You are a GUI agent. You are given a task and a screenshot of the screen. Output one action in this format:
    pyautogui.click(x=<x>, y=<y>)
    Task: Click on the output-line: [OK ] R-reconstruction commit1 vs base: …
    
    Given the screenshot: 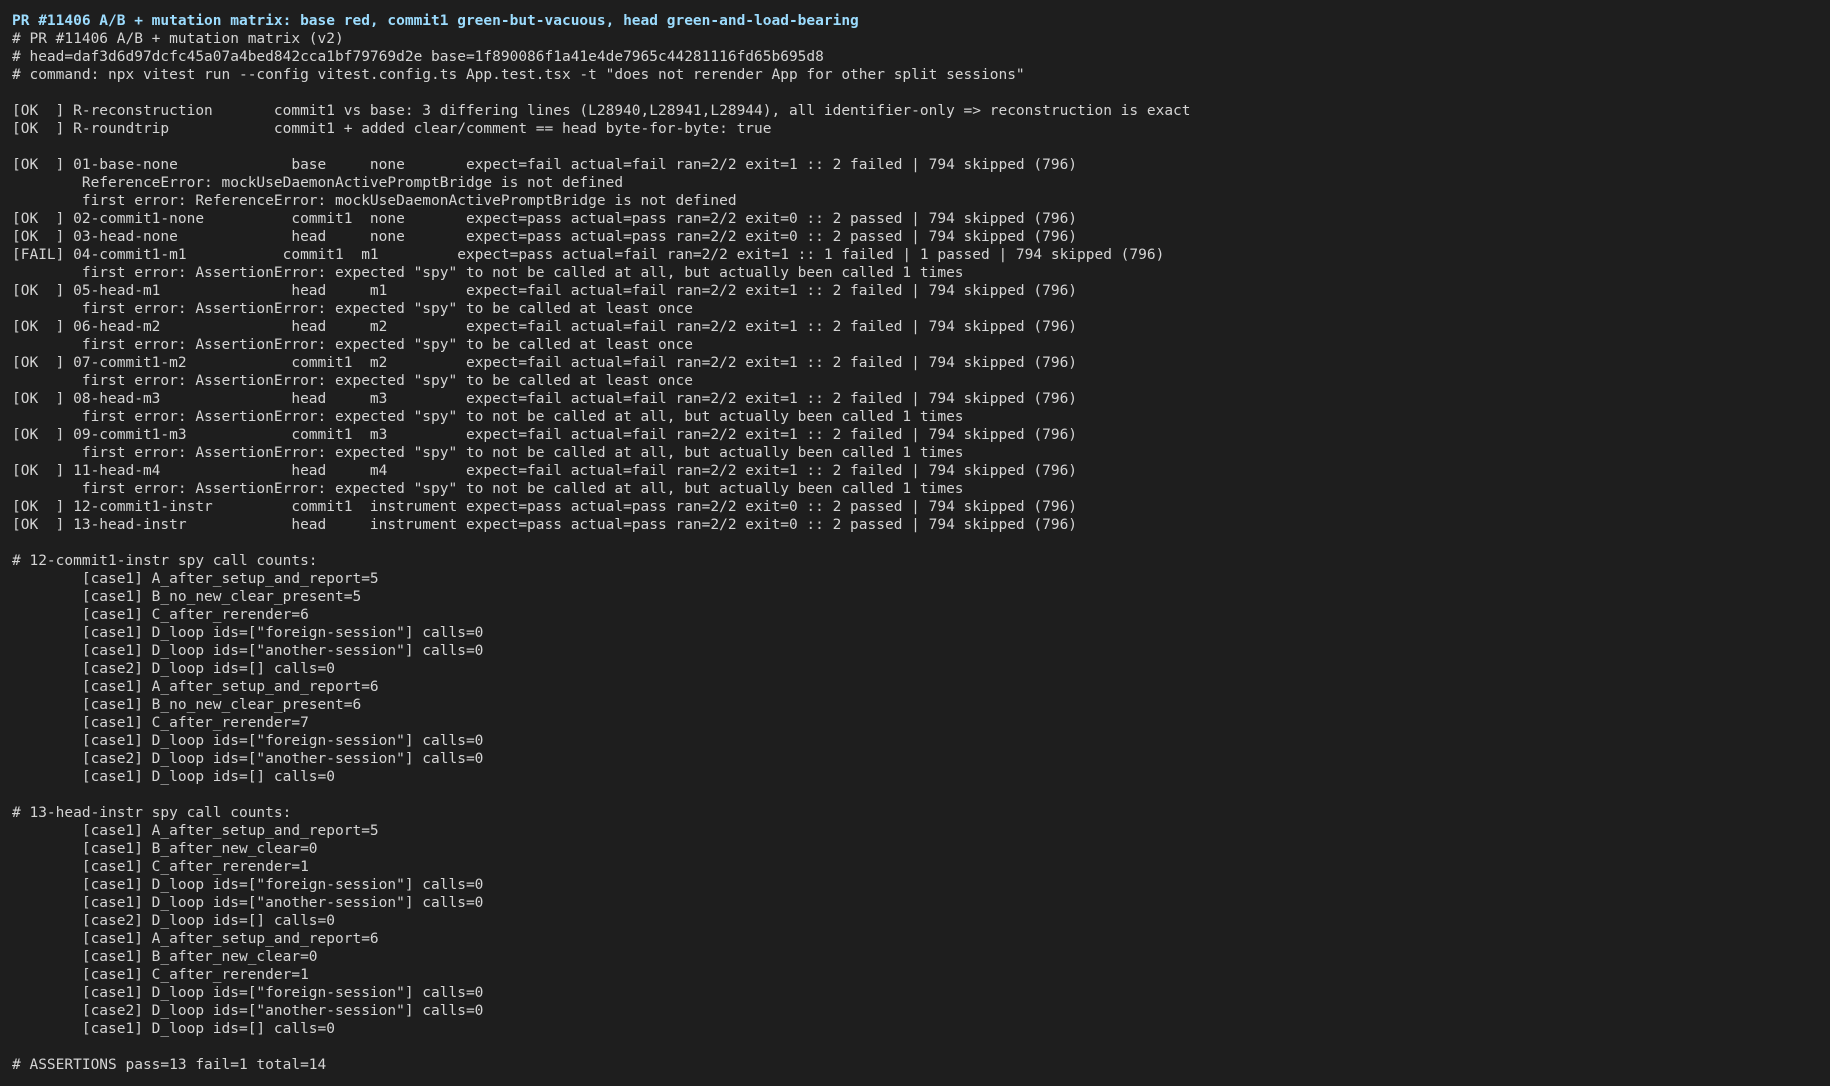 What is the action you would take?
    pyautogui.click(x=601, y=111)
    